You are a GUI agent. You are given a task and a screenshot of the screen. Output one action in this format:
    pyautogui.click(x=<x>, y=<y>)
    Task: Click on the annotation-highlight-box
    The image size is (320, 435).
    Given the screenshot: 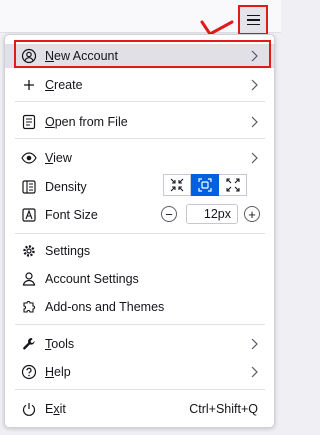 What is the action you would take?
    pyautogui.click(x=142, y=54)
    